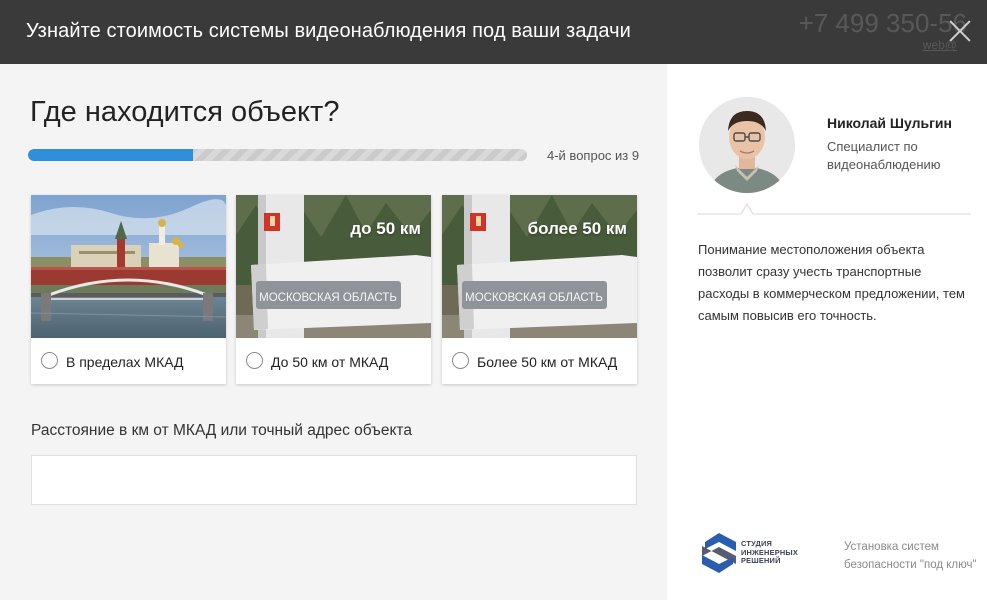 The image size is (987, 600). Describe the element at coordinates (330, 362) in the screenshot. I see `option-label-up-to-50km: До 50 км от МКАД` at that location.